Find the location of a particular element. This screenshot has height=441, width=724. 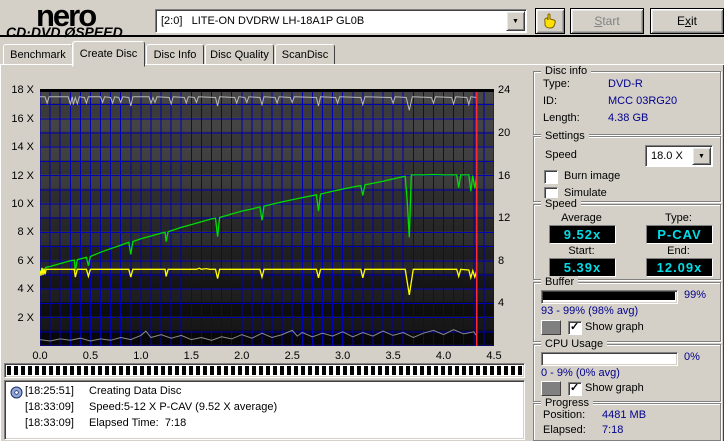

buffer-show-graph-checkbox is located at coordinates (575, 327).